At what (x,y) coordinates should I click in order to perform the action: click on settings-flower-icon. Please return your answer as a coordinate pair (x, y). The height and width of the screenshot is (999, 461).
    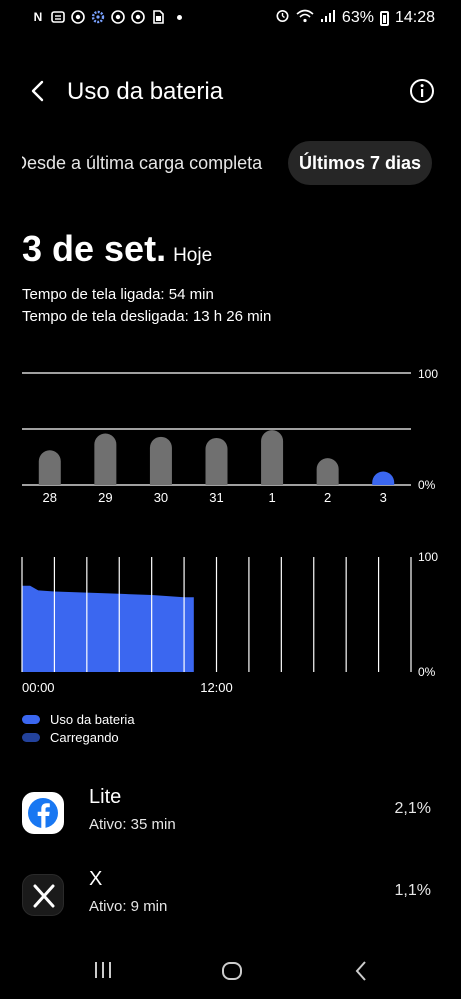
    Looking at the image, I should click on (98, 17).